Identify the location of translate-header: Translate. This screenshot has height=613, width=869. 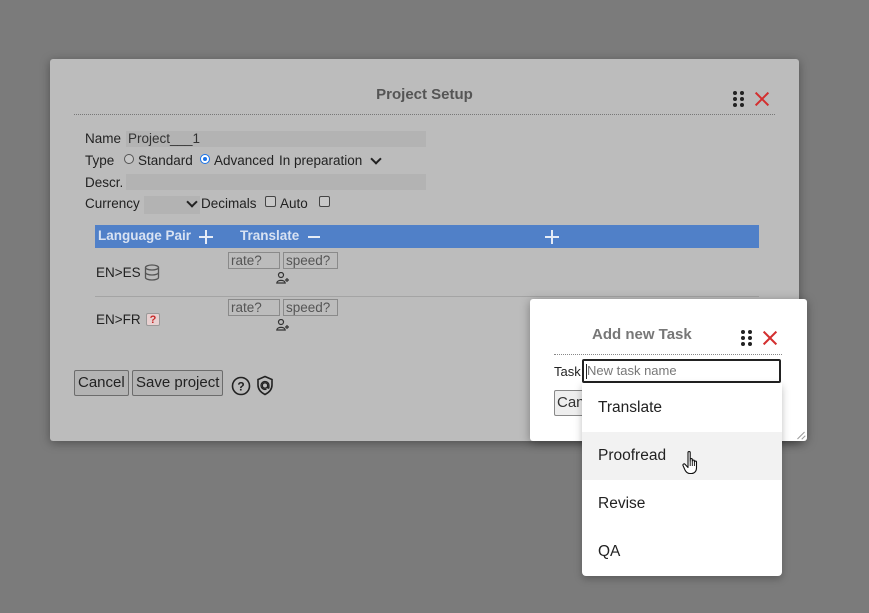
(270, 235).